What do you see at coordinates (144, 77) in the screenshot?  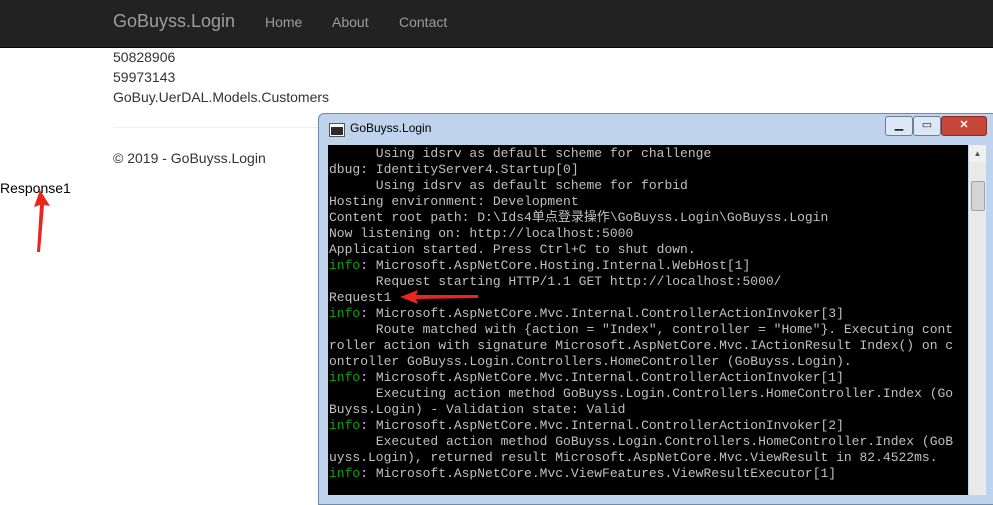 I see `content-line-2: 59973143` at bounding box center [144, 77].